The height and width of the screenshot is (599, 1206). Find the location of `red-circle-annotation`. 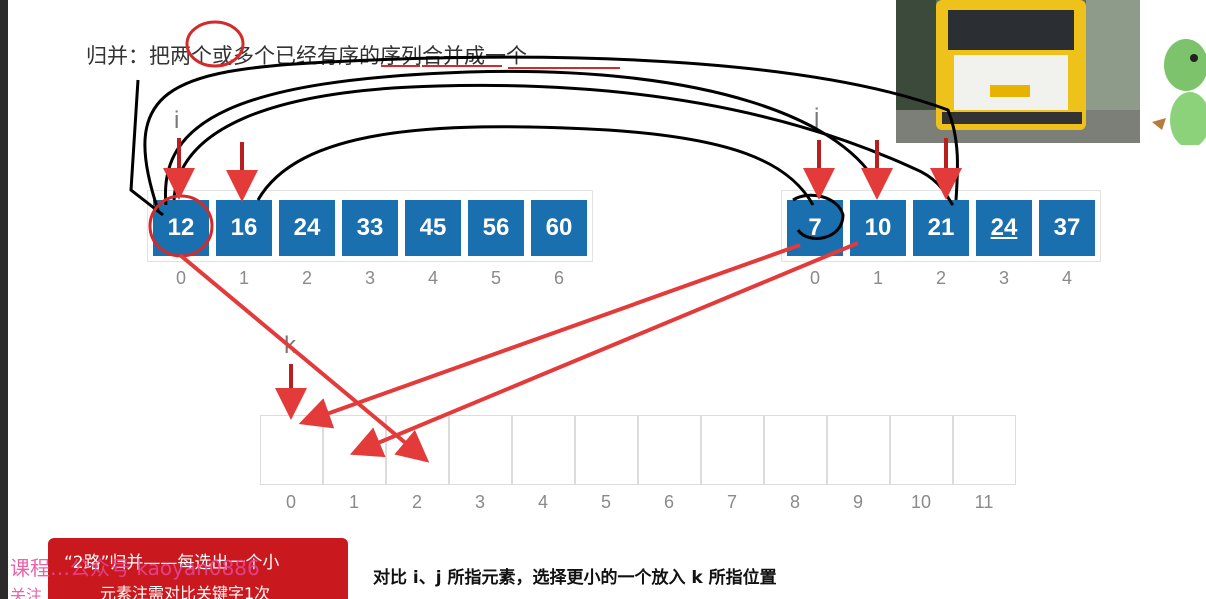

red-circle-annotation is located at coordinates (215, 44).